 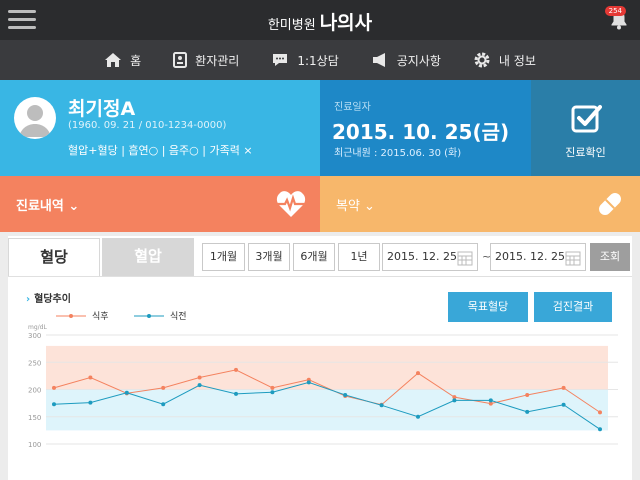 I want to click on nav-item-notices: 공지사항, so click(x=406, y=60).